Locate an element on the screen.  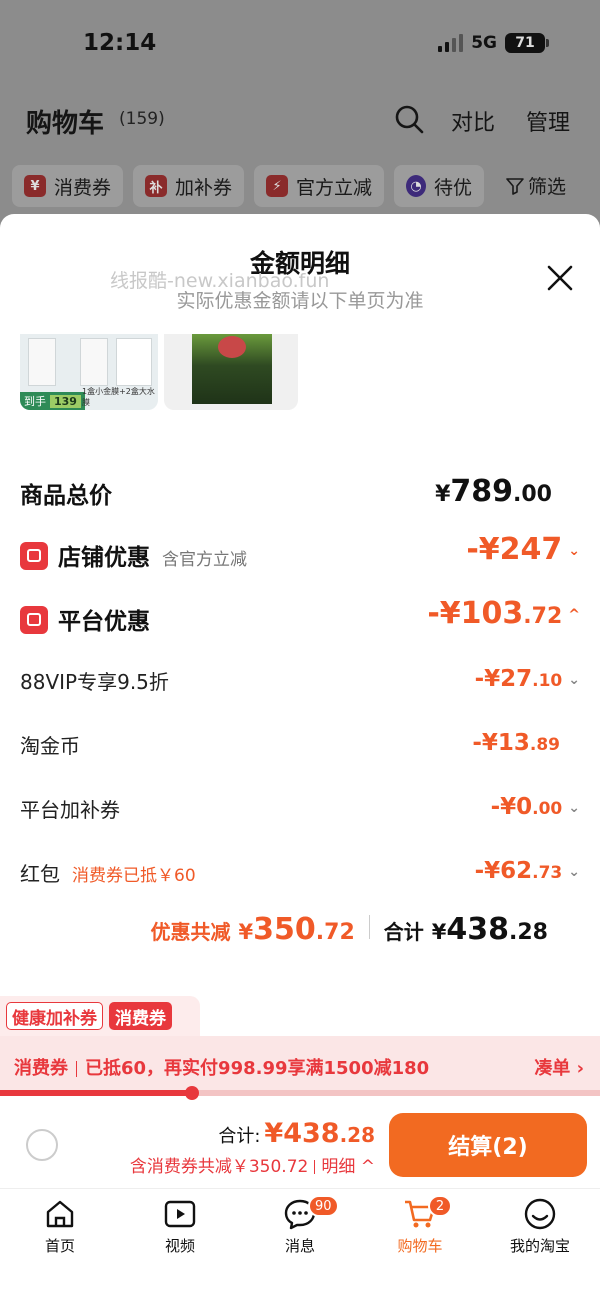
total-discount-value: ¥350.72 is located at coordinates (297, 929).